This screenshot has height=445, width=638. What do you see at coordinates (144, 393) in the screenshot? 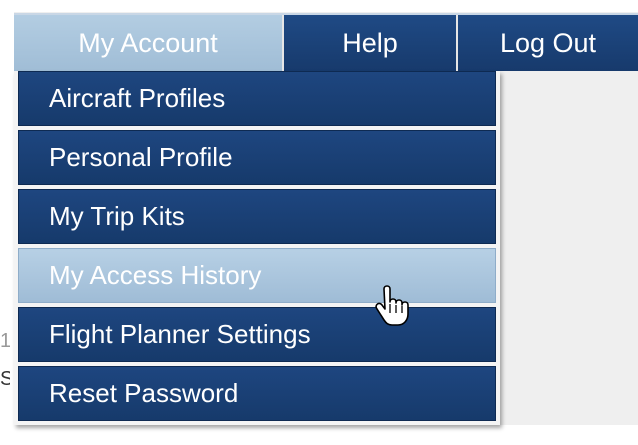
I see `menu-item-label: Reset Password` at bounding box center [144, 393].